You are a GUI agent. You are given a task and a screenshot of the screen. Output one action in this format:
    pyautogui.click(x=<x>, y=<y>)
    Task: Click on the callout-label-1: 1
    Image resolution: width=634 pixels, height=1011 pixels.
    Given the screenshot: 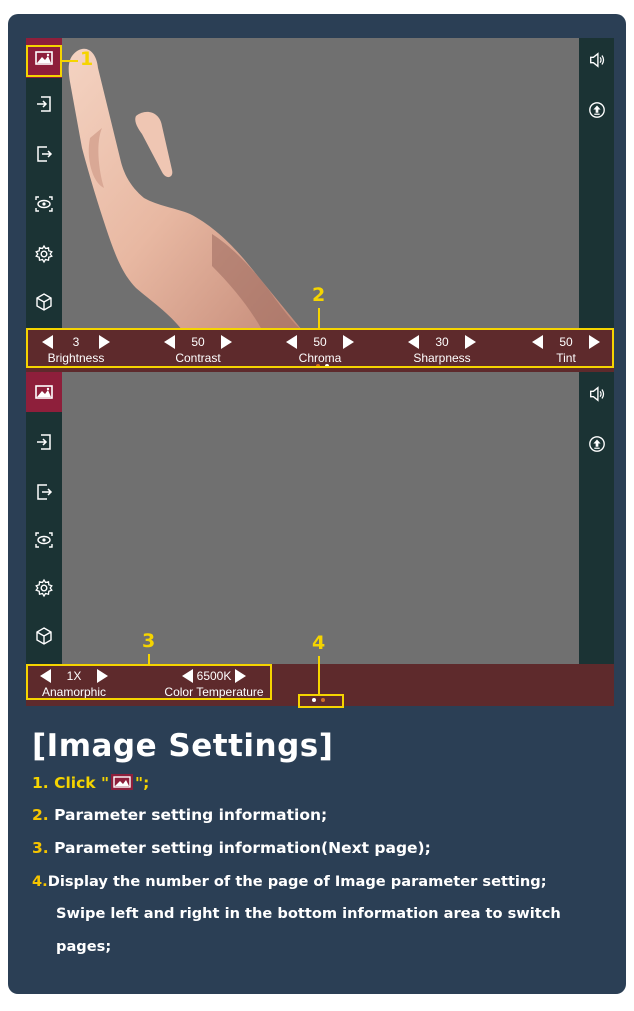 What is the action you would take?
    pyautogui.click(x=87, y=59)
    